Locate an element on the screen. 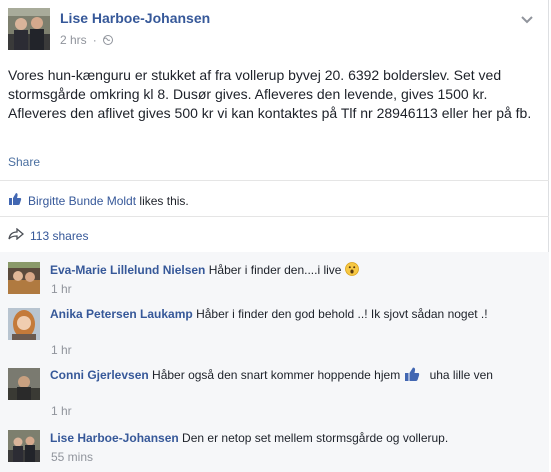 This screenshot has width=551, height=472. post-meta: 2 hrs · is located at coordinates (86, 40).